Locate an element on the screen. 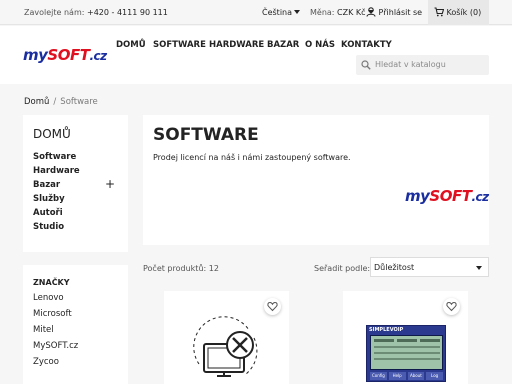  search-icon is located at coordinates (366, 65).